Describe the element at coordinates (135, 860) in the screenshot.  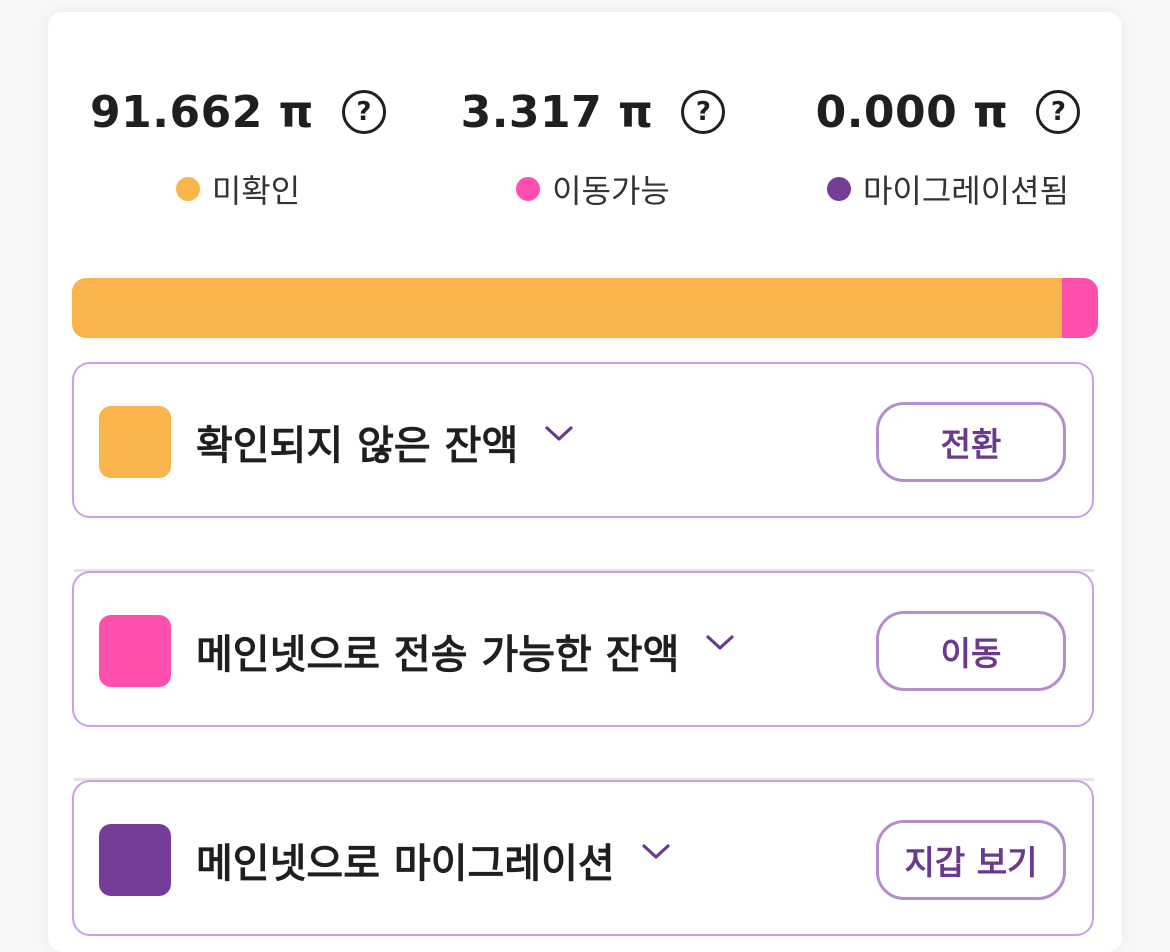
I see `swatch-migrated` at that location.